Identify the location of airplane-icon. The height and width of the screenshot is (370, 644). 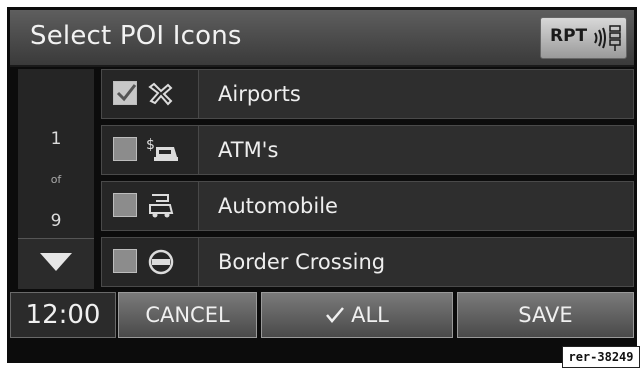
(160, 94).